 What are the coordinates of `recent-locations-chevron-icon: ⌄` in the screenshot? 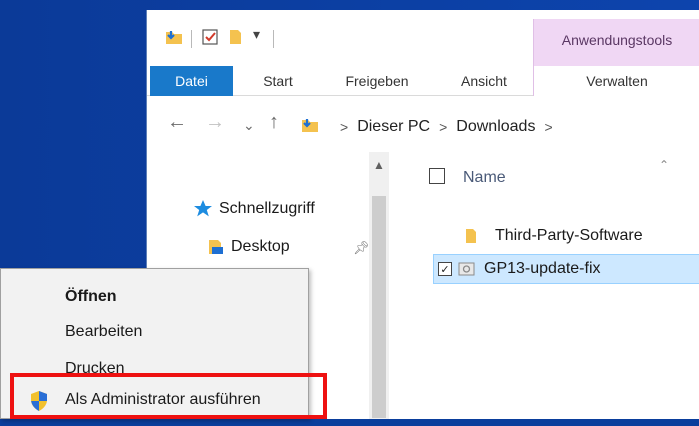 It's located at (249, 125).